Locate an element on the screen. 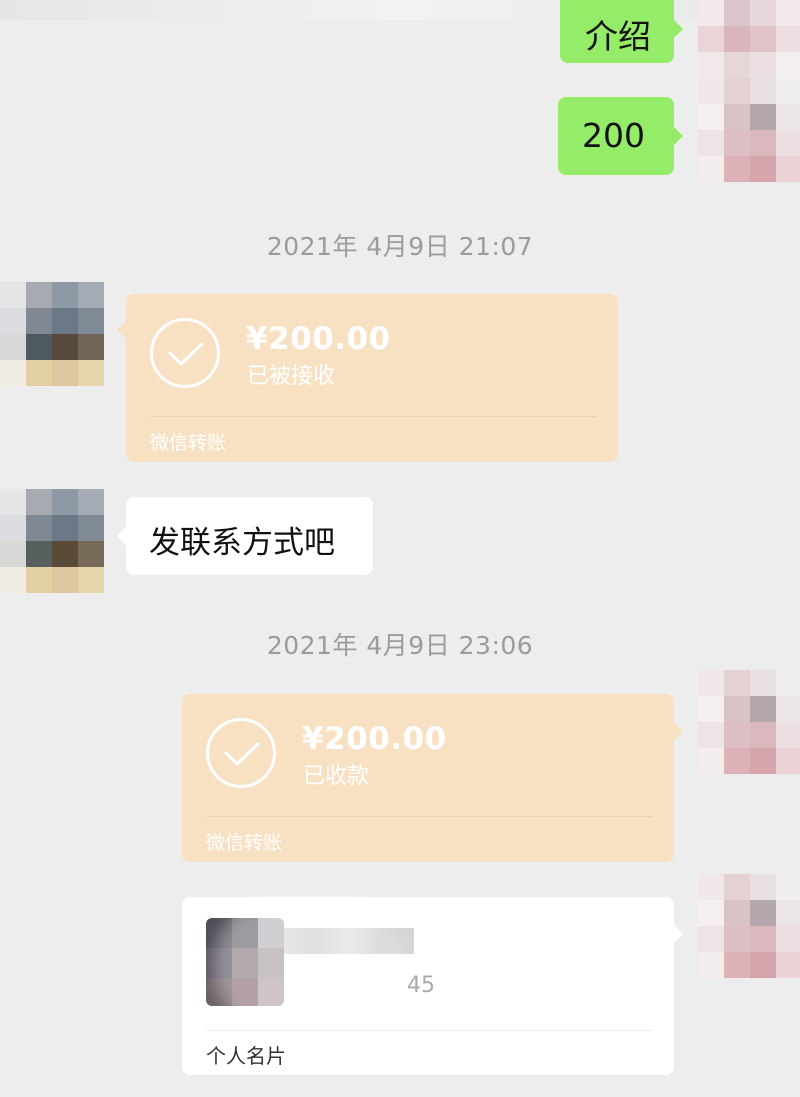  contact-card-number: 45 is located at coordinates (421, 985).